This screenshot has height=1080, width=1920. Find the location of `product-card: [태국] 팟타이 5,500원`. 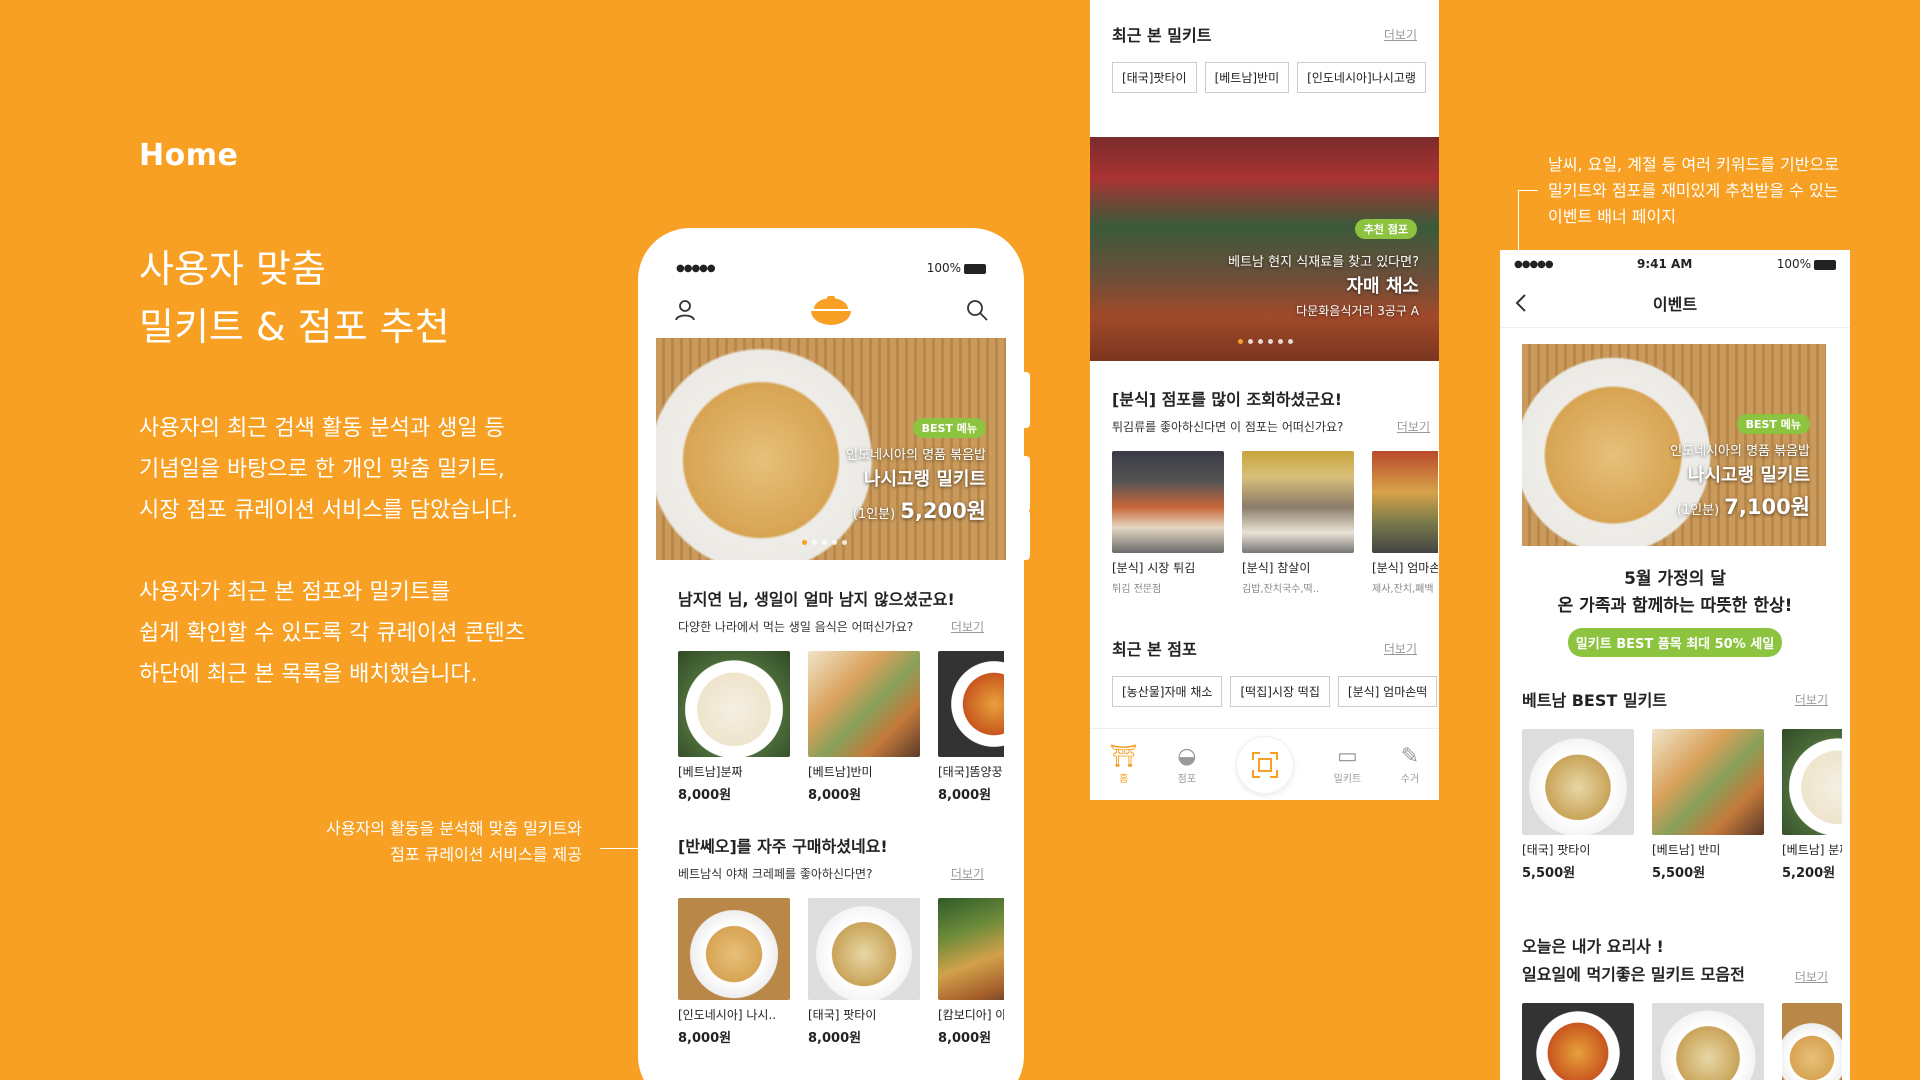

product-card: [태국] 팟타이 5,500원 is located at coordinates (1578, 805).